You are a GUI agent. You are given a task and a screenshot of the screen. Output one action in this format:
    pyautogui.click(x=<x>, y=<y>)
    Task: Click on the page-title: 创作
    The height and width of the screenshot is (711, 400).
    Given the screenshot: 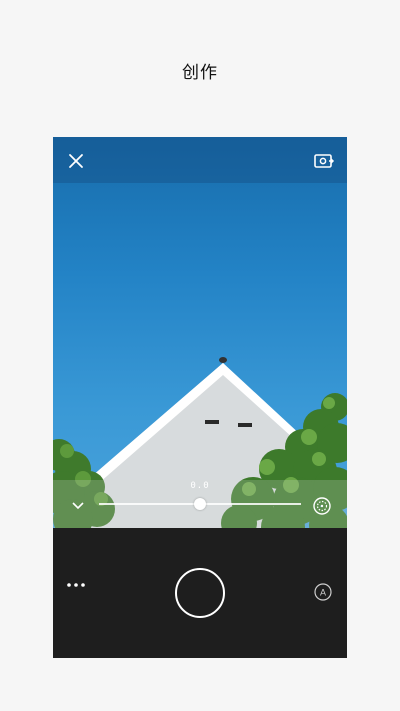 What is the action you would take?
    pyautogui.click(x=200, y=73)
    